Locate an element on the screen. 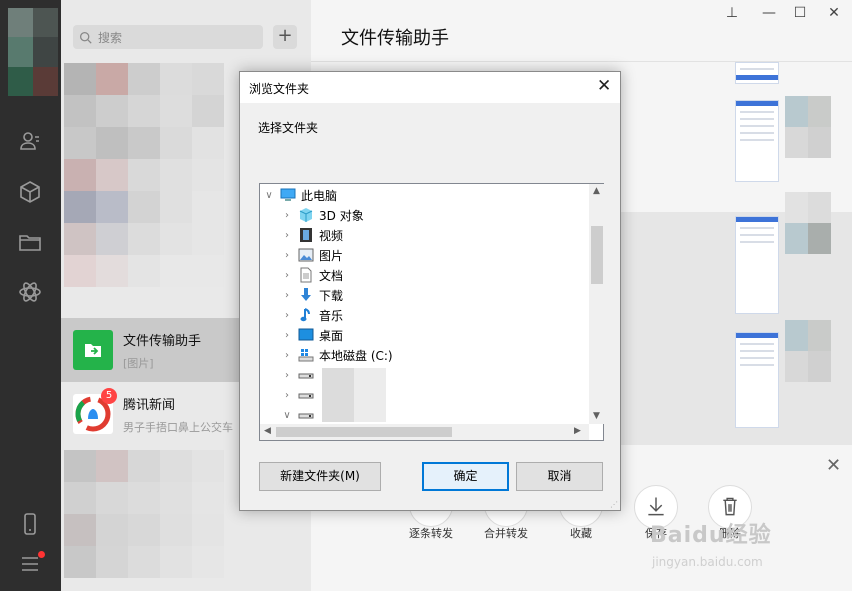 The width and height of the screenshot is (852, 591). search-icon is located at coordinates (85, 37).